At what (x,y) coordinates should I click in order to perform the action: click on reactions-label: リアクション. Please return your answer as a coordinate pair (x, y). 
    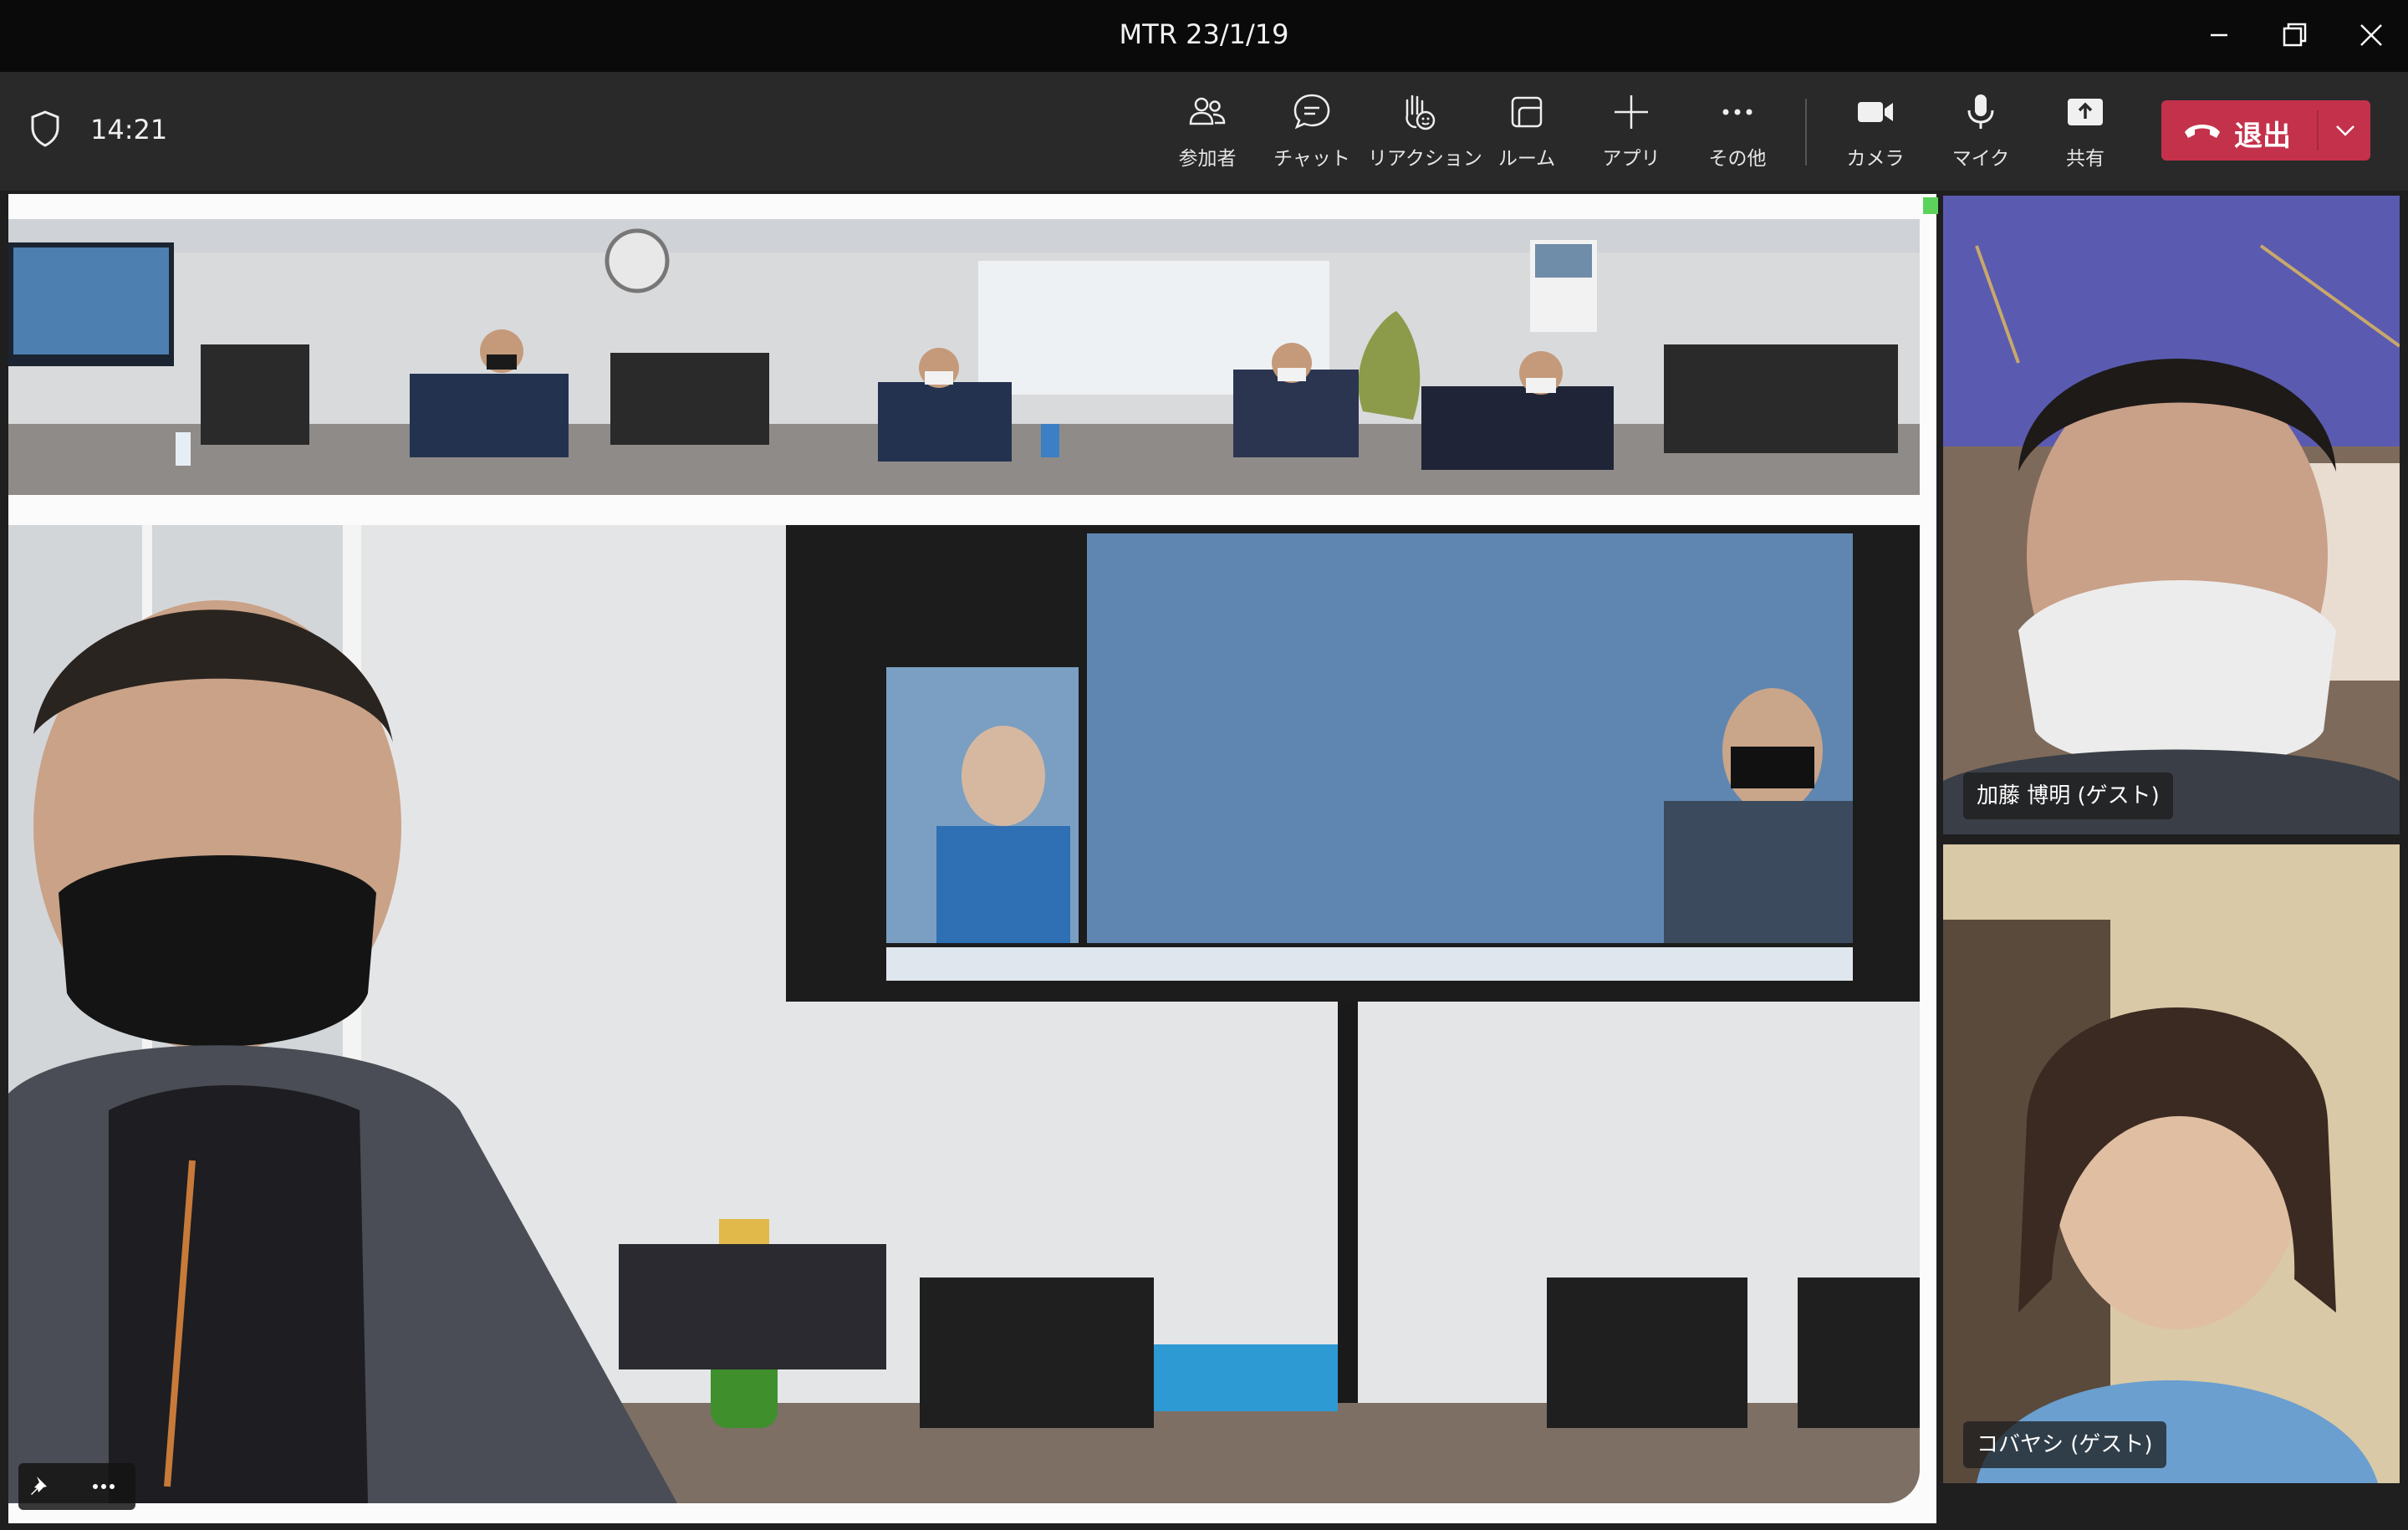
    Looking at the image, I should click on (1425, 159).